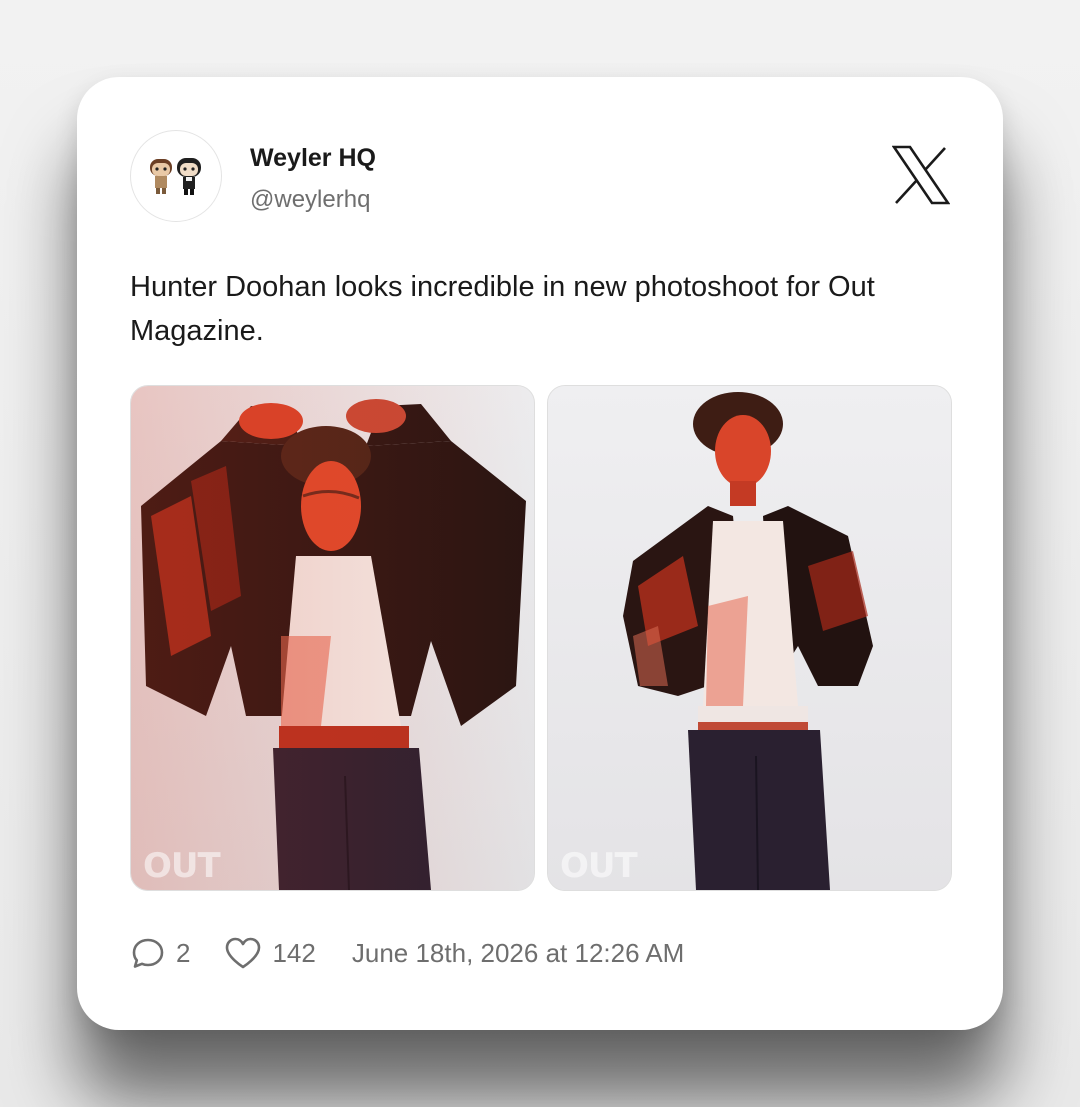  I want to click on display-name: Weyler HQ, so click(313, 158).